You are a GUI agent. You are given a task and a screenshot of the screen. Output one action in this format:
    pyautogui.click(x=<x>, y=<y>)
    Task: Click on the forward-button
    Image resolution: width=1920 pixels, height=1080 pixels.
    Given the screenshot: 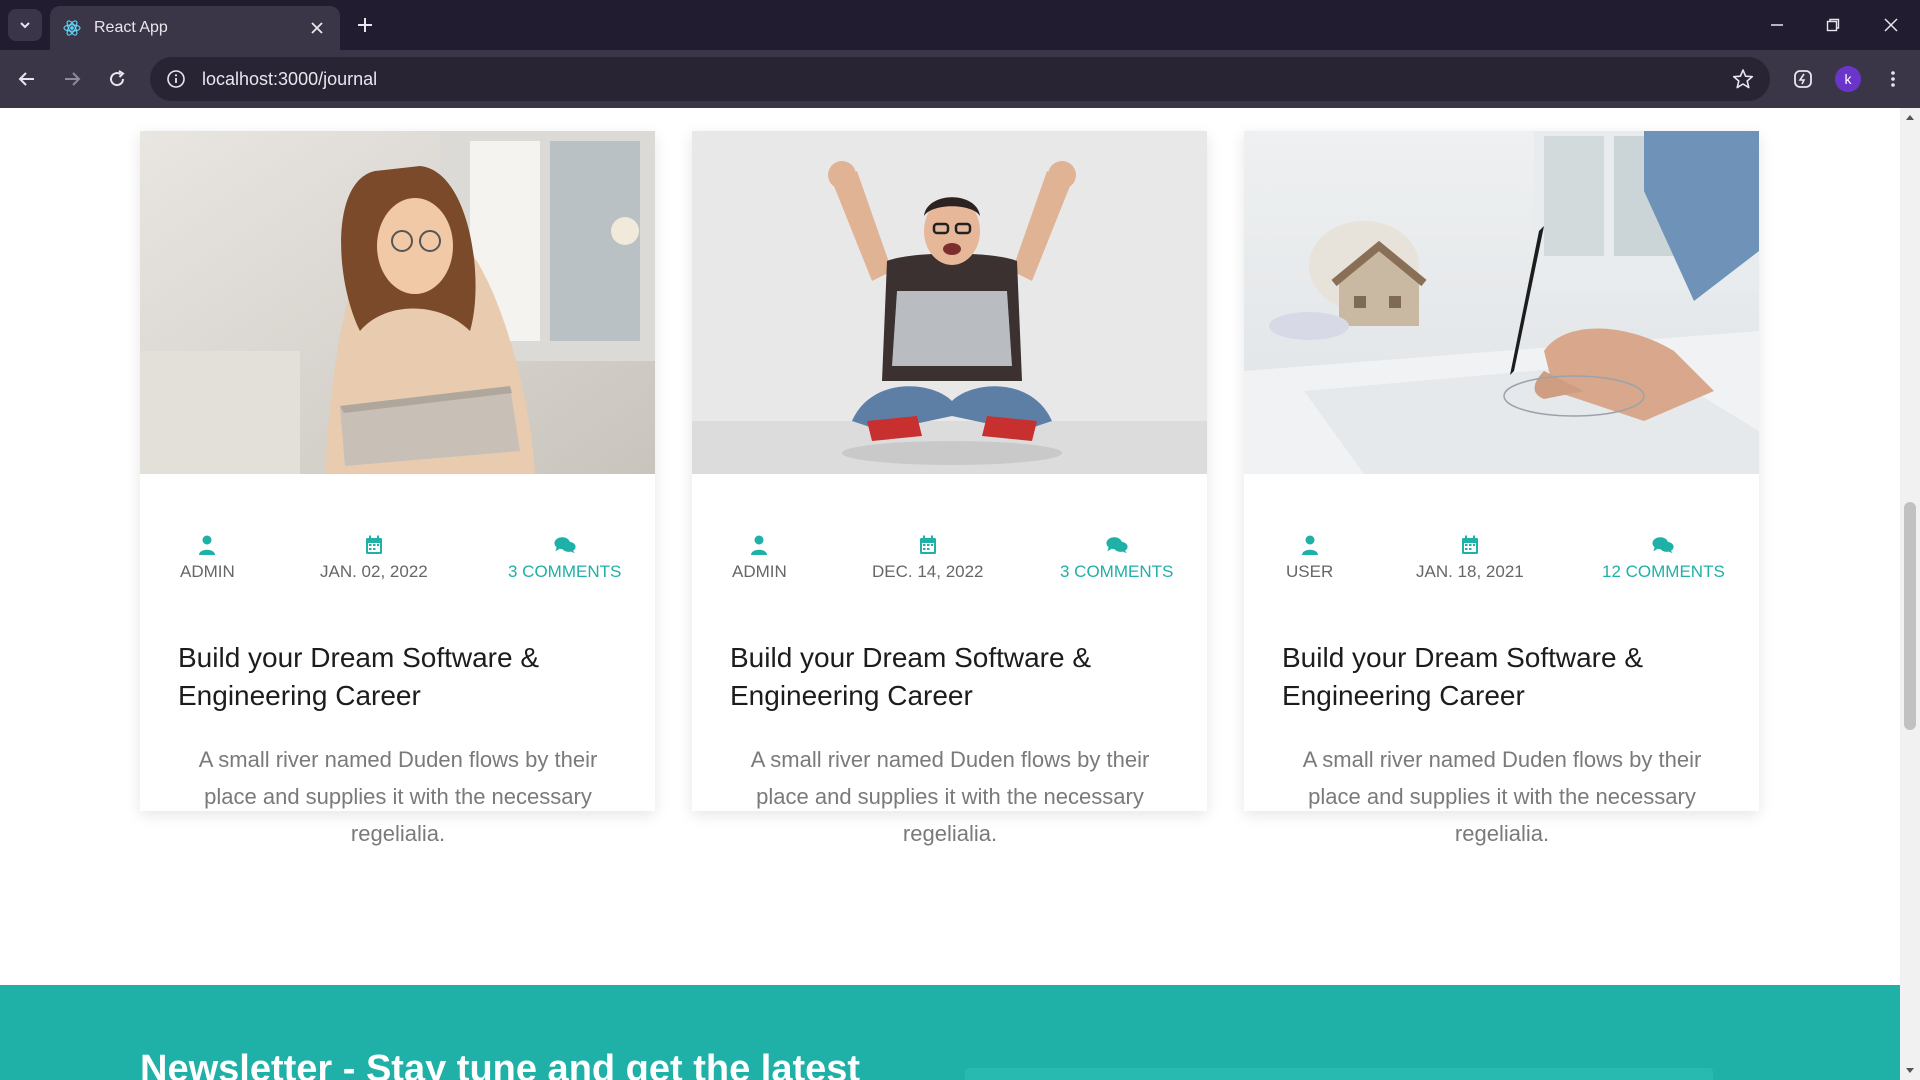 What is the action you would take?
    pyautogui.click(x=72, y=79)
    